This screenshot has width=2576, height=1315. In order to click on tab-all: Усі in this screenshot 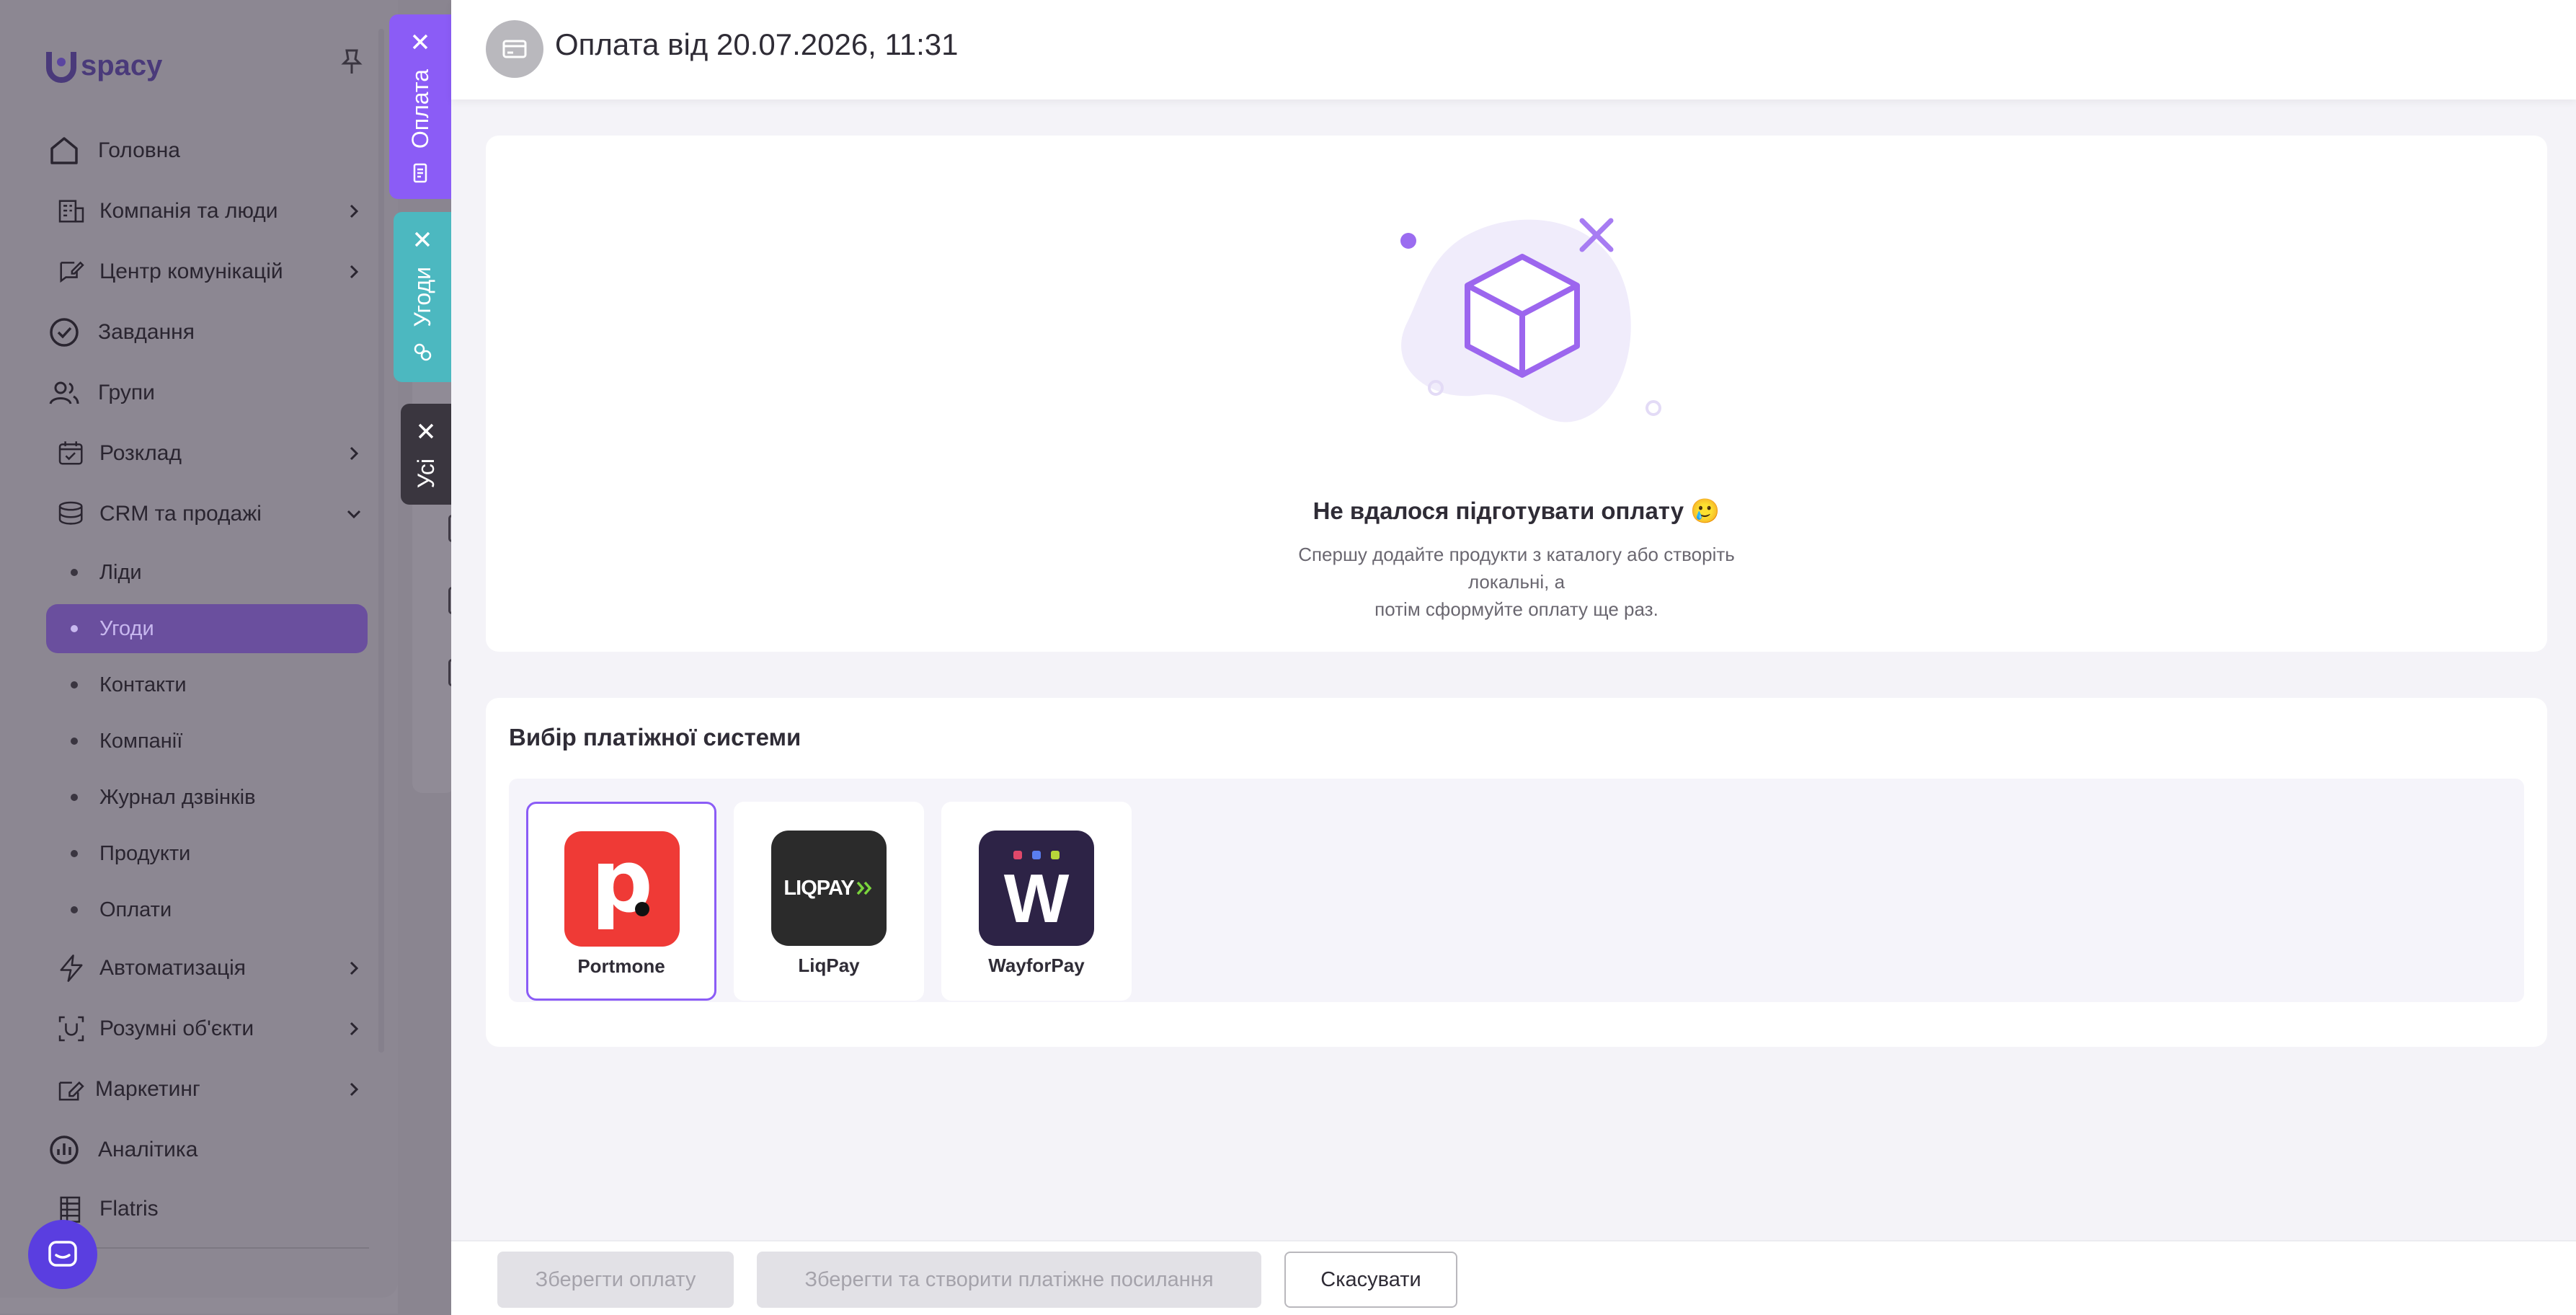, I will do `click(426, 454)`.